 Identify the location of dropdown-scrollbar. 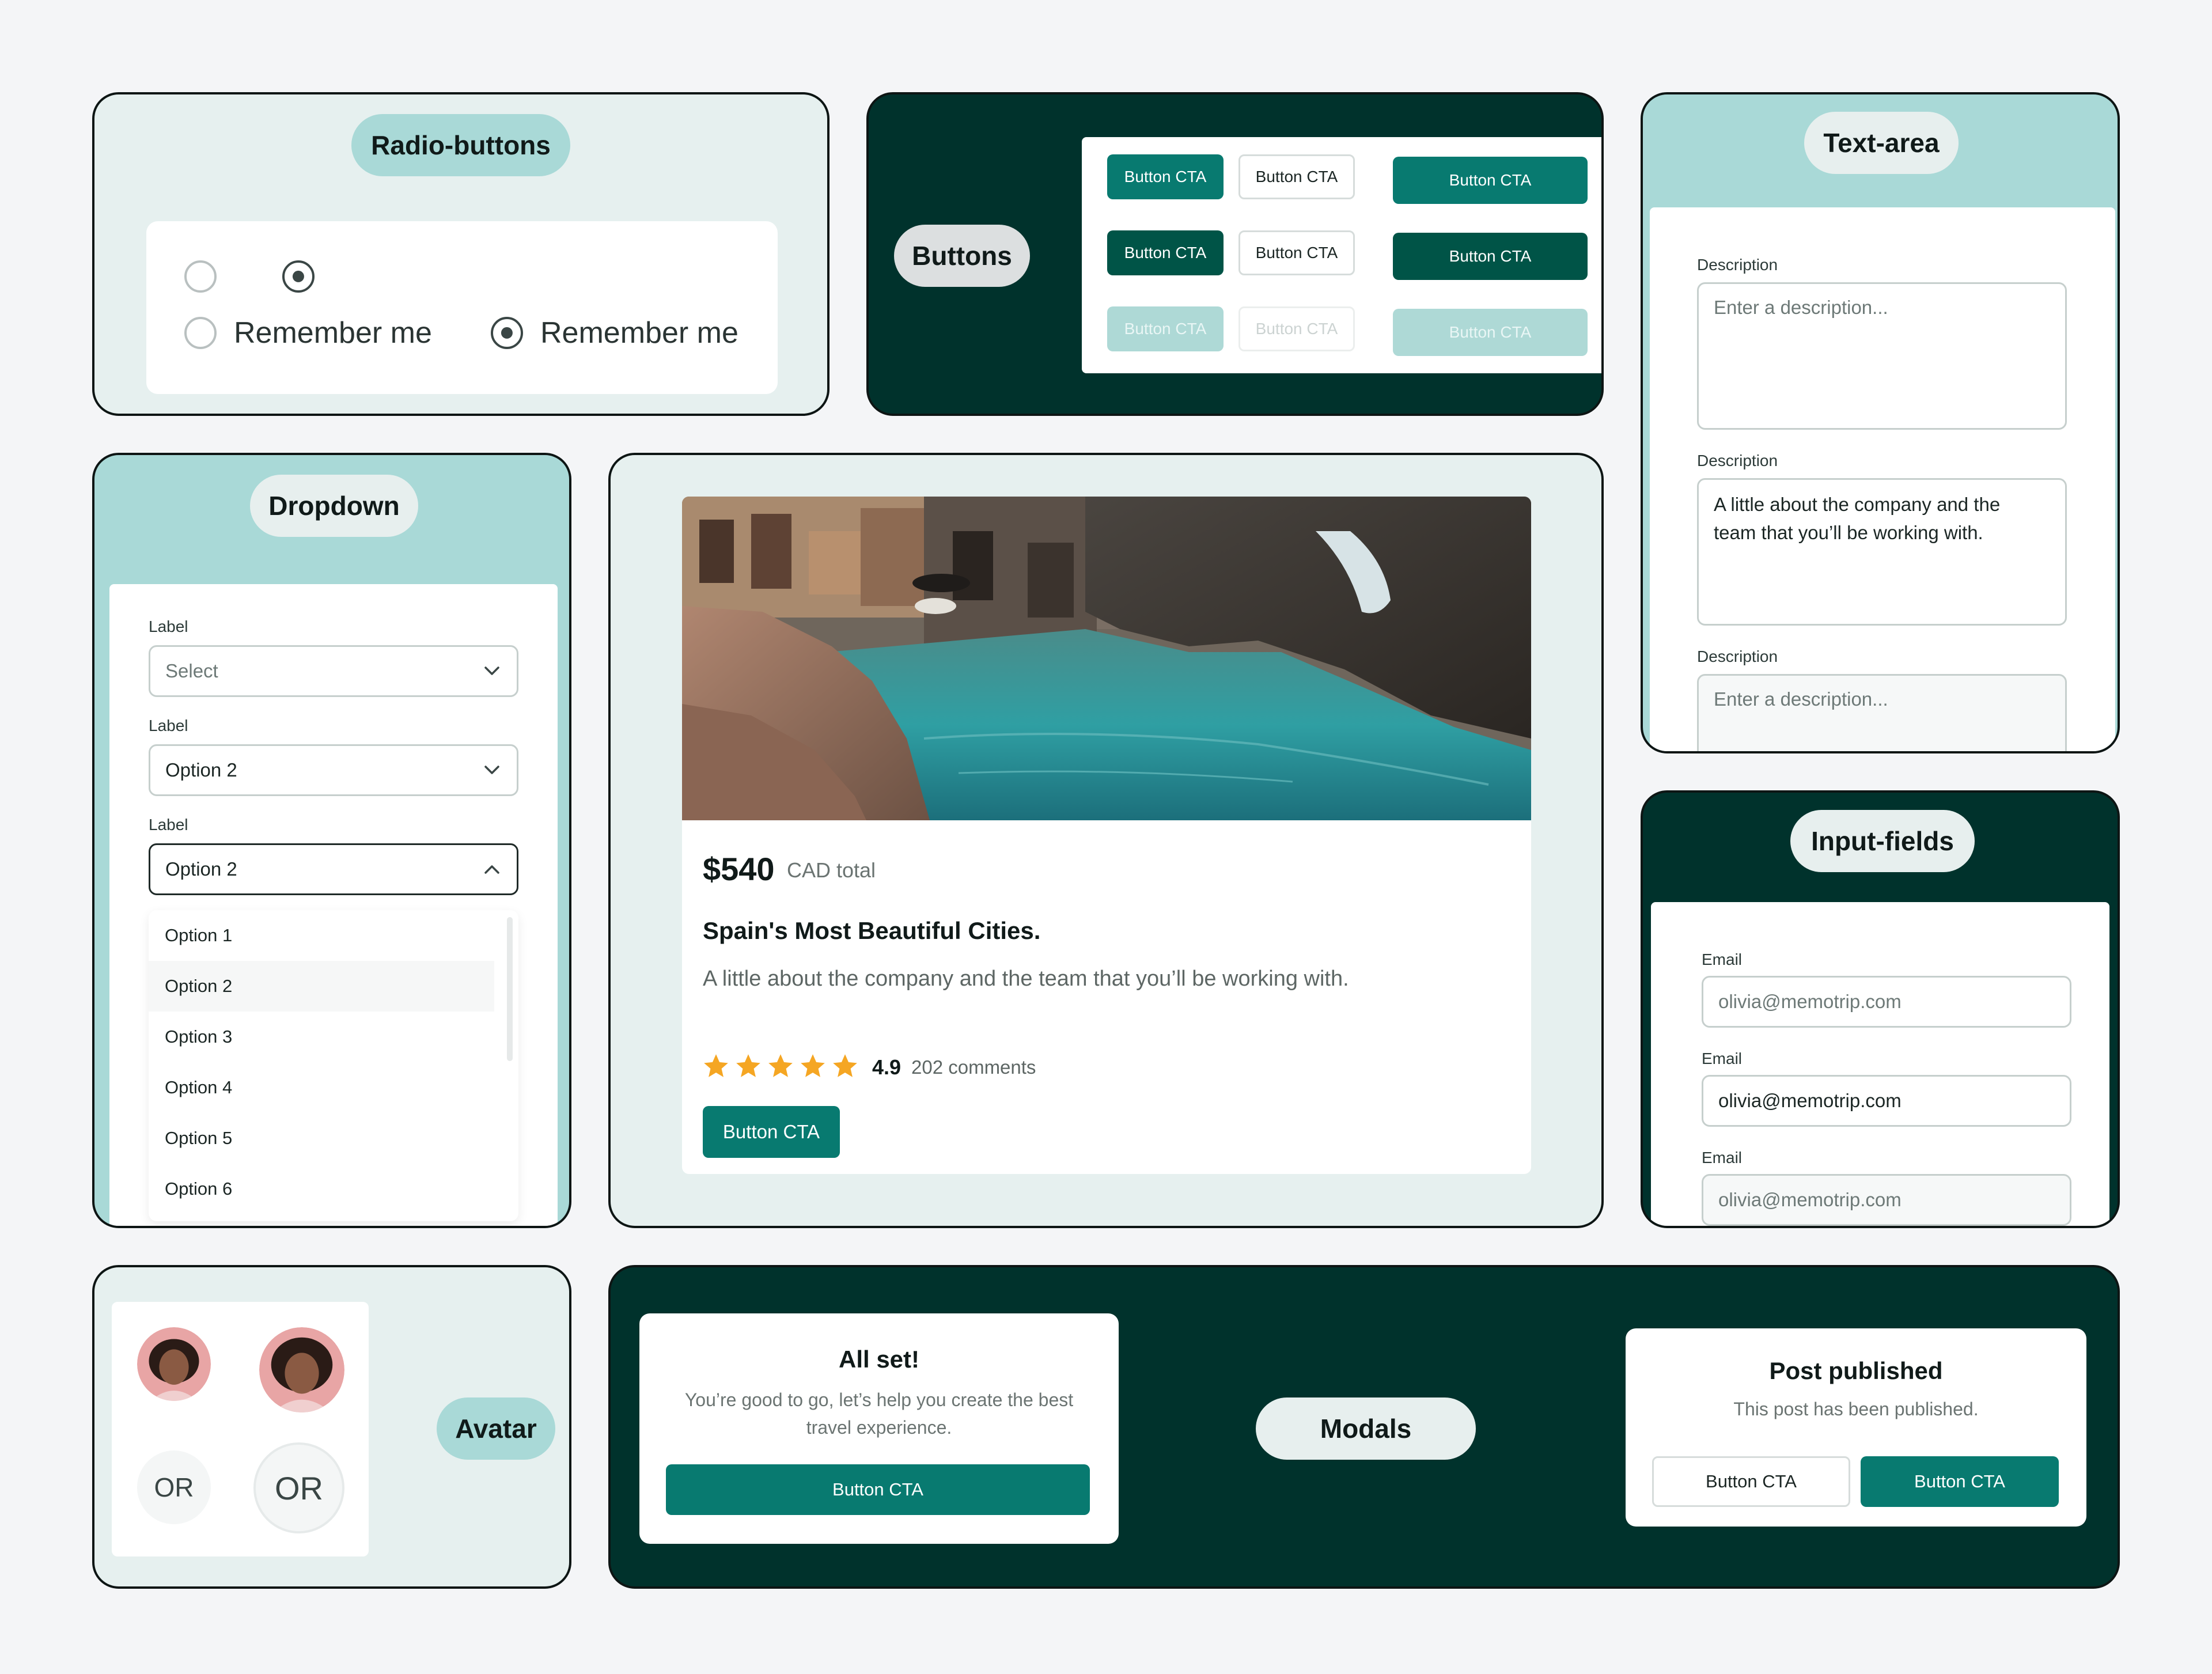
(510, 989).